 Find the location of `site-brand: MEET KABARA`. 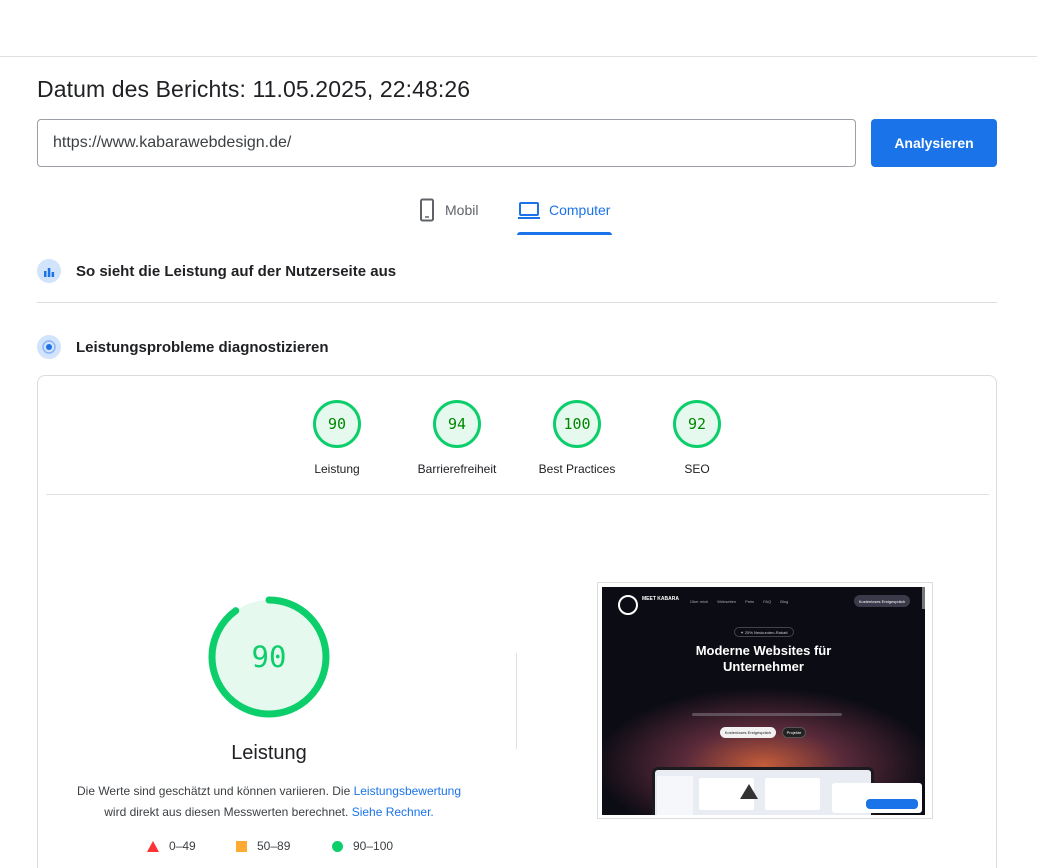

site-brand: MEET KABARA is located at coordinates (660, 599).